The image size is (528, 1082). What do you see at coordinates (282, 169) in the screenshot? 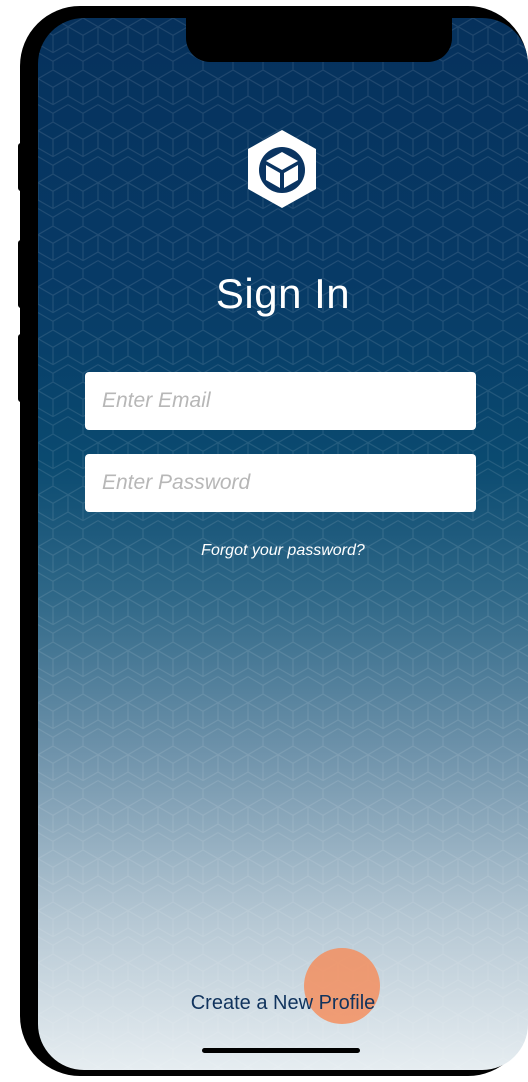
I see `hexagon-cube-logo-icon` at bounding box center [282, 169].